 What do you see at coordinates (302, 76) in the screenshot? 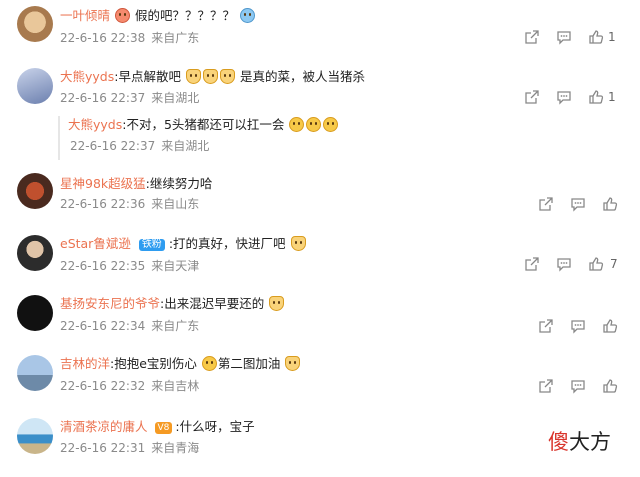
I see `comment-text-2: 是真的菜，被人当猪杀` at bounding box center [302, 76].